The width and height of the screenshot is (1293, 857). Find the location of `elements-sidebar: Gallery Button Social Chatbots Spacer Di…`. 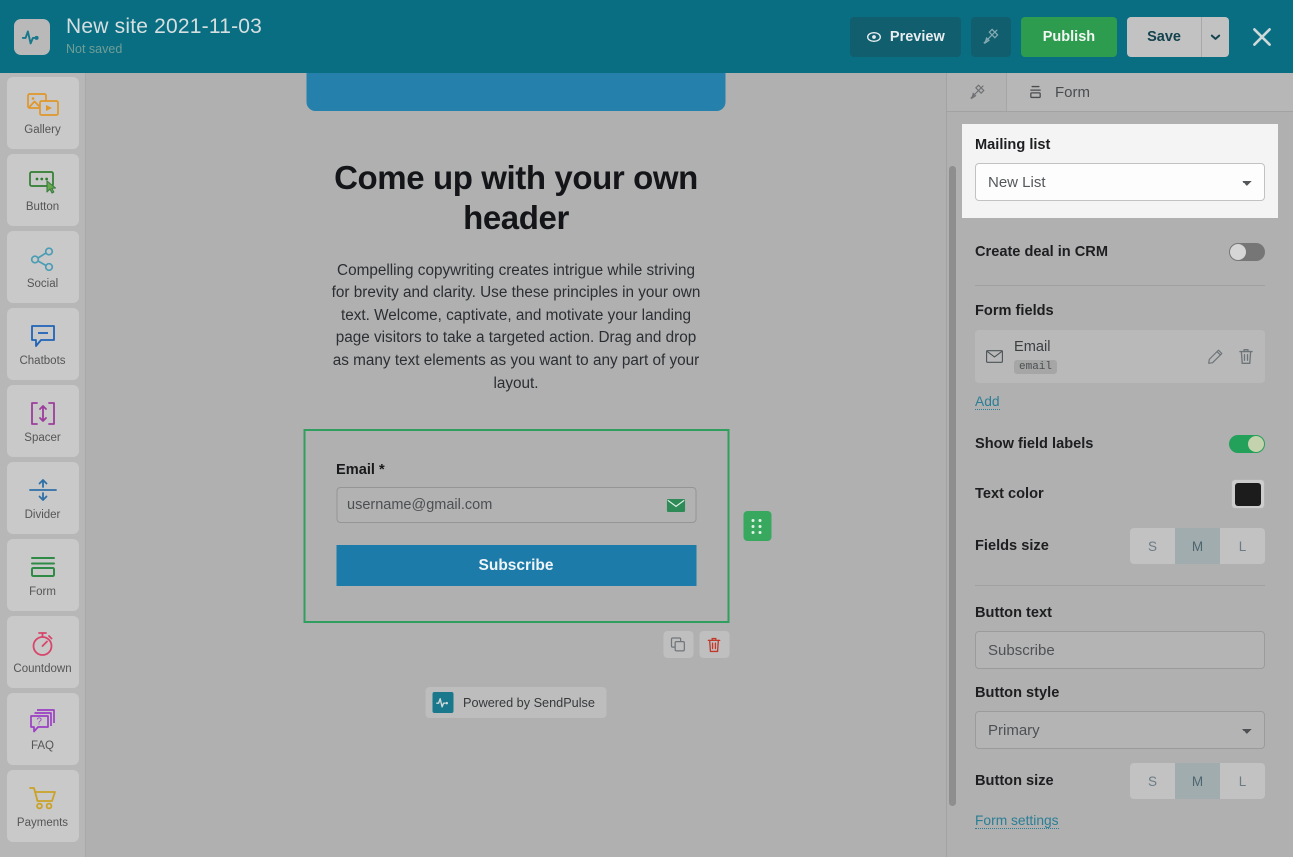

elements-sidebar: Gallery Button Social Chatbots Spacer Di… is located at coordinates (43, 465).